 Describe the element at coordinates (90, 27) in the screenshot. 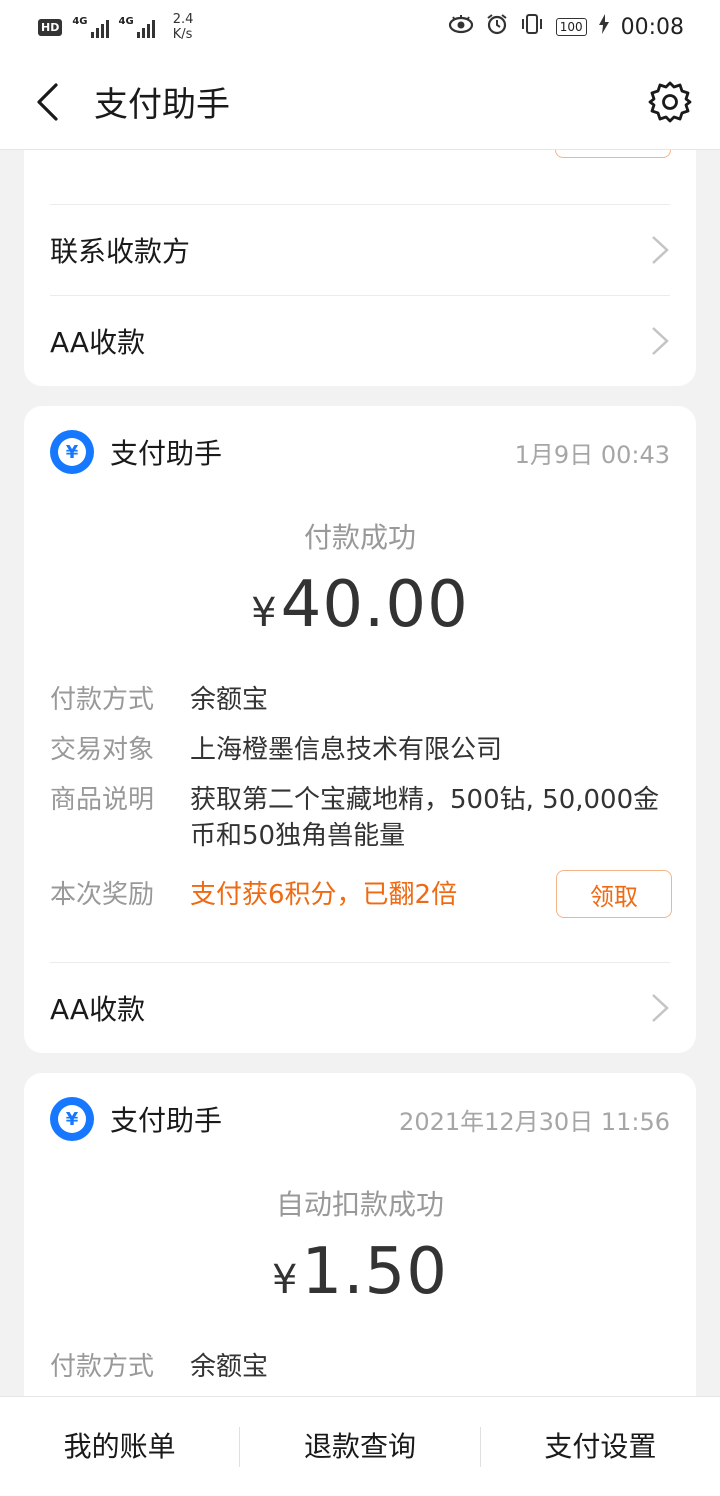

I see `signal-icon: 4G` at that location.